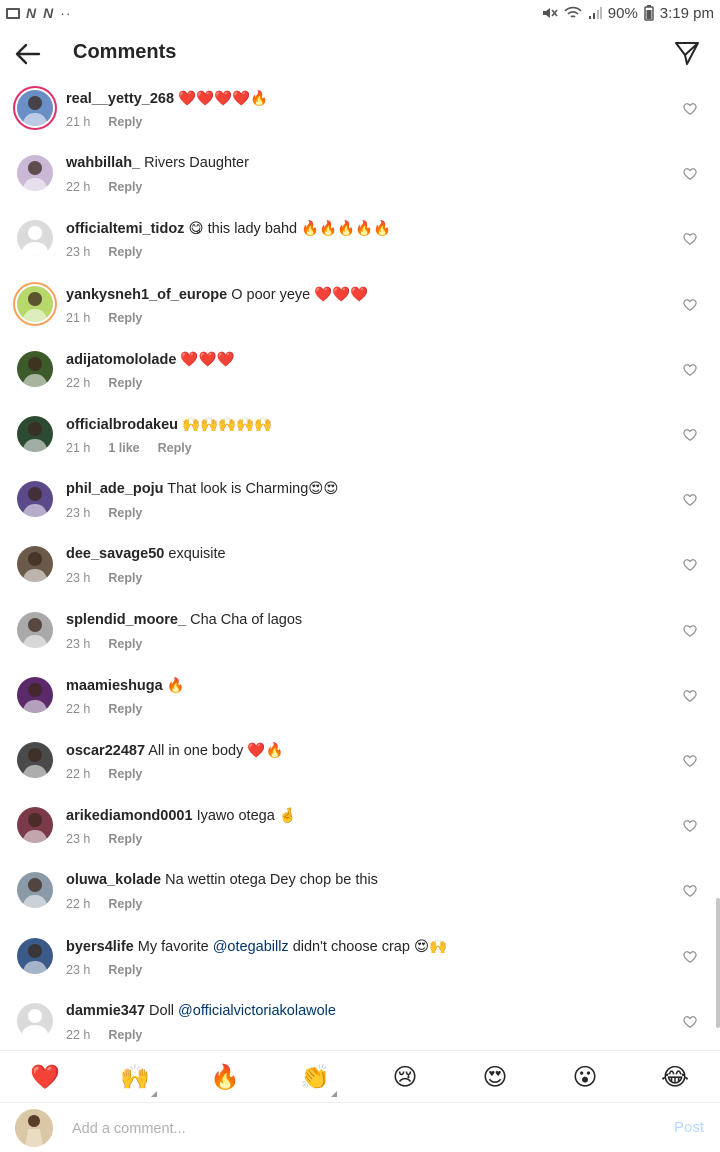 The width and height of the screenshot is (720, 1152). What do you see at coordinates (129, 816) in the screenshot?
I see `comment-username: arikediamond0001` at bounding box center [129, 816].